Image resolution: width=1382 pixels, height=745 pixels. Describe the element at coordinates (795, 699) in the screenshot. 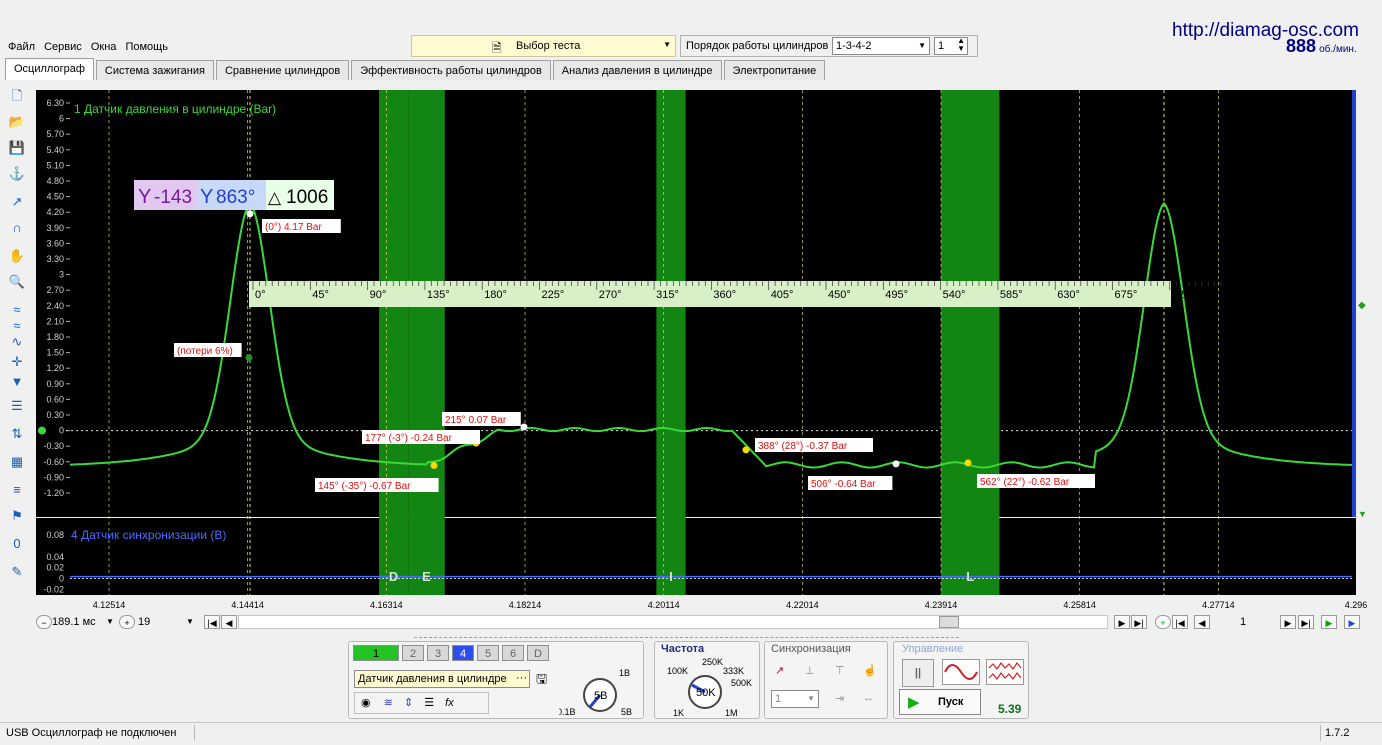

I see `sync-channel-select: 1 ▼` at that location.